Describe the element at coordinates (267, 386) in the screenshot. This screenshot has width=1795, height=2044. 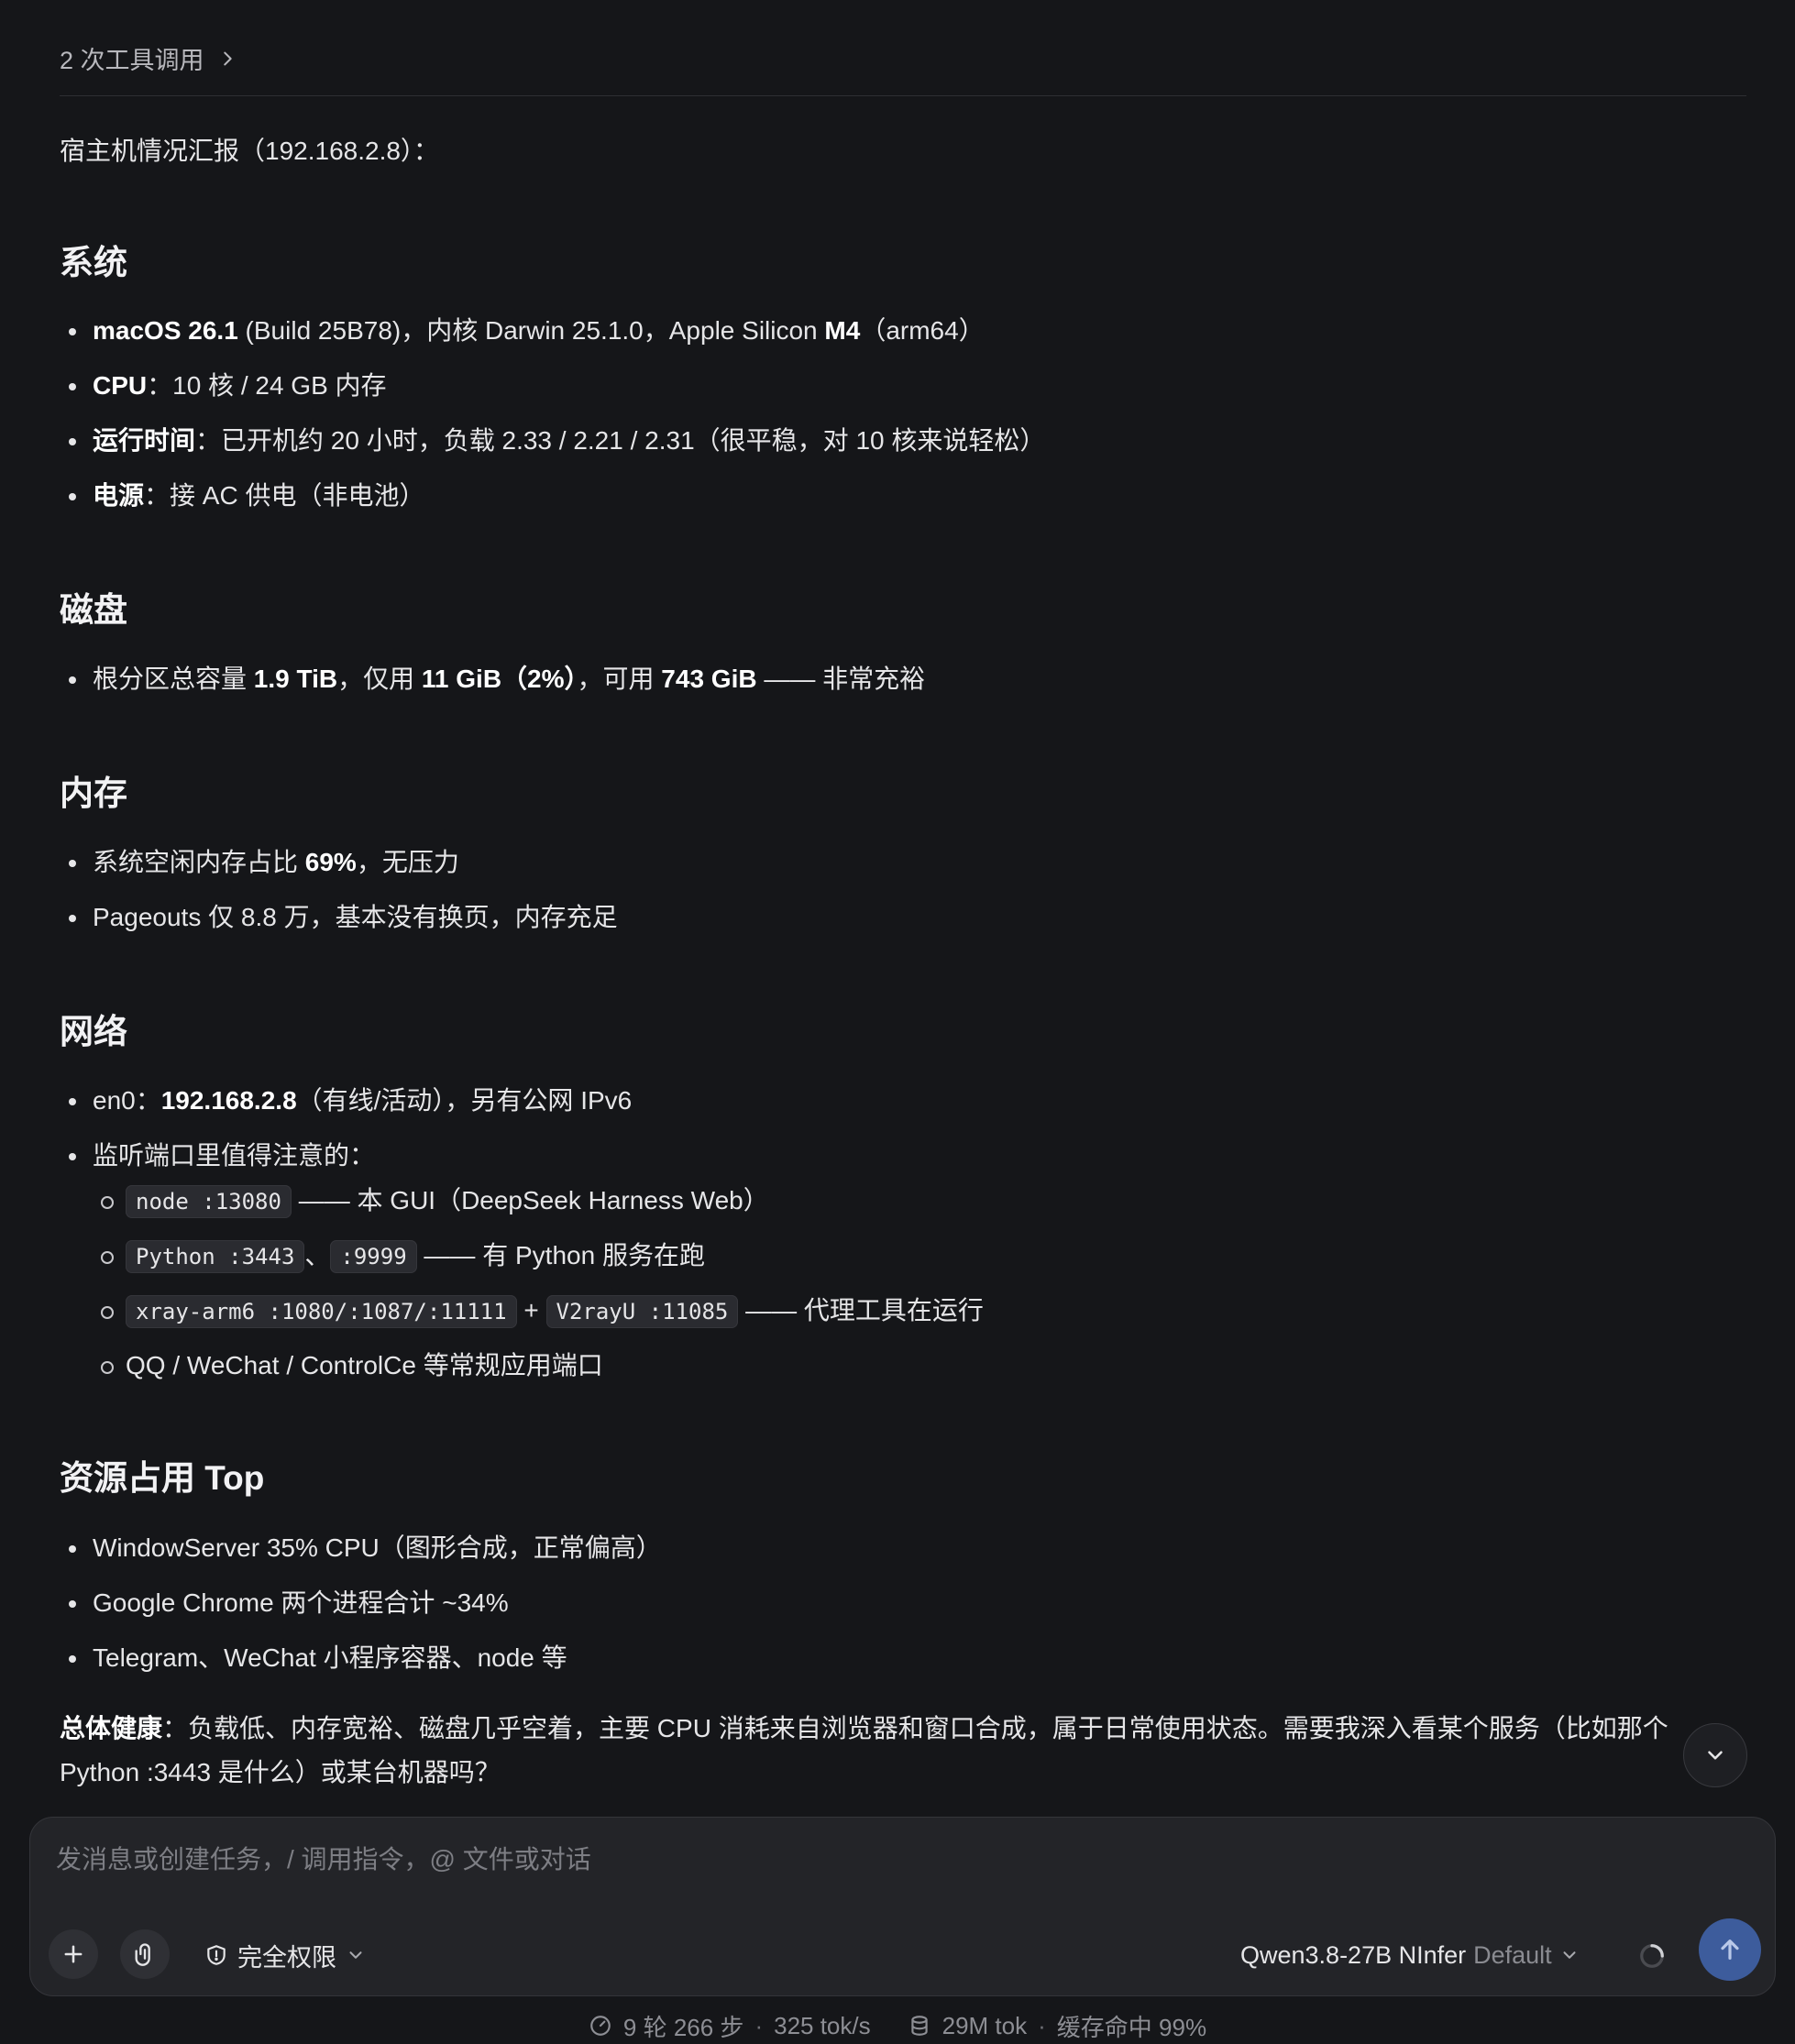
I see `item-text: ：10 核 / 24 GB 内存` at that location.